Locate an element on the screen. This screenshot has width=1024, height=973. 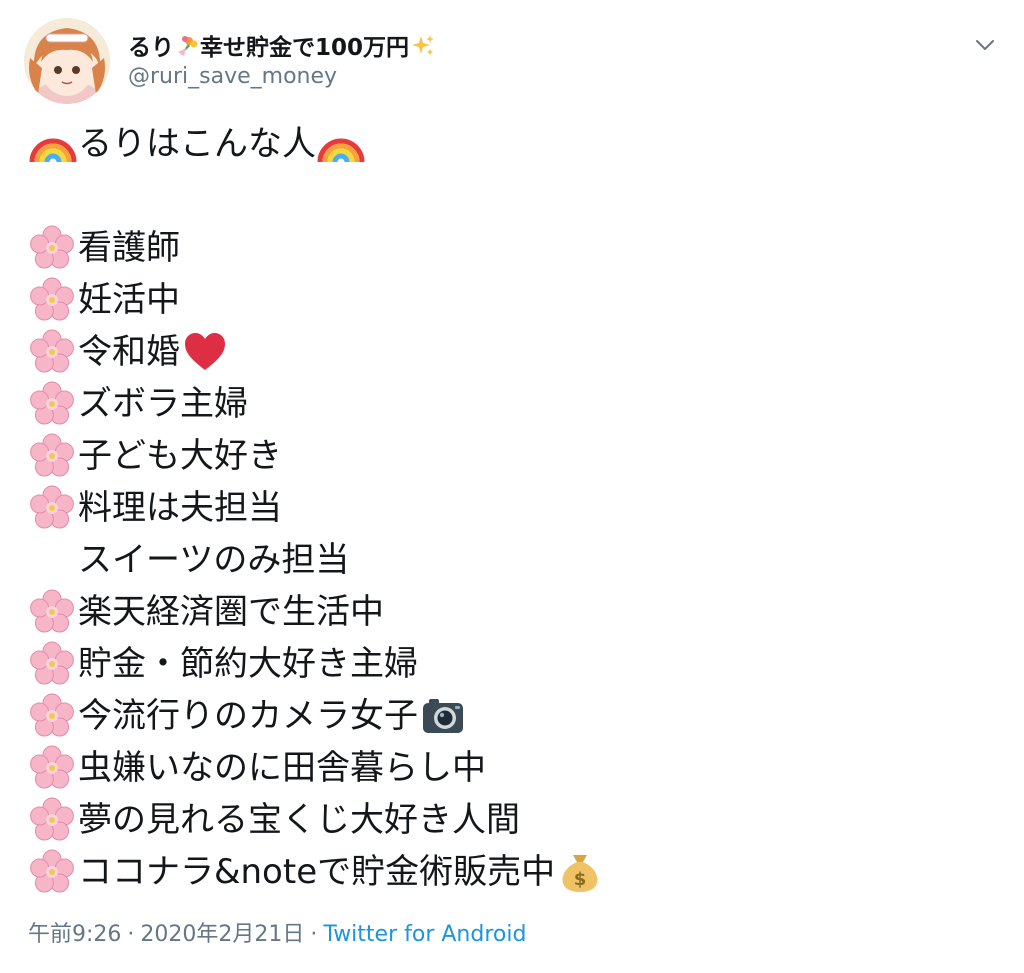
list-item: ズボラ主婦 is located at coordinates (508, 404).